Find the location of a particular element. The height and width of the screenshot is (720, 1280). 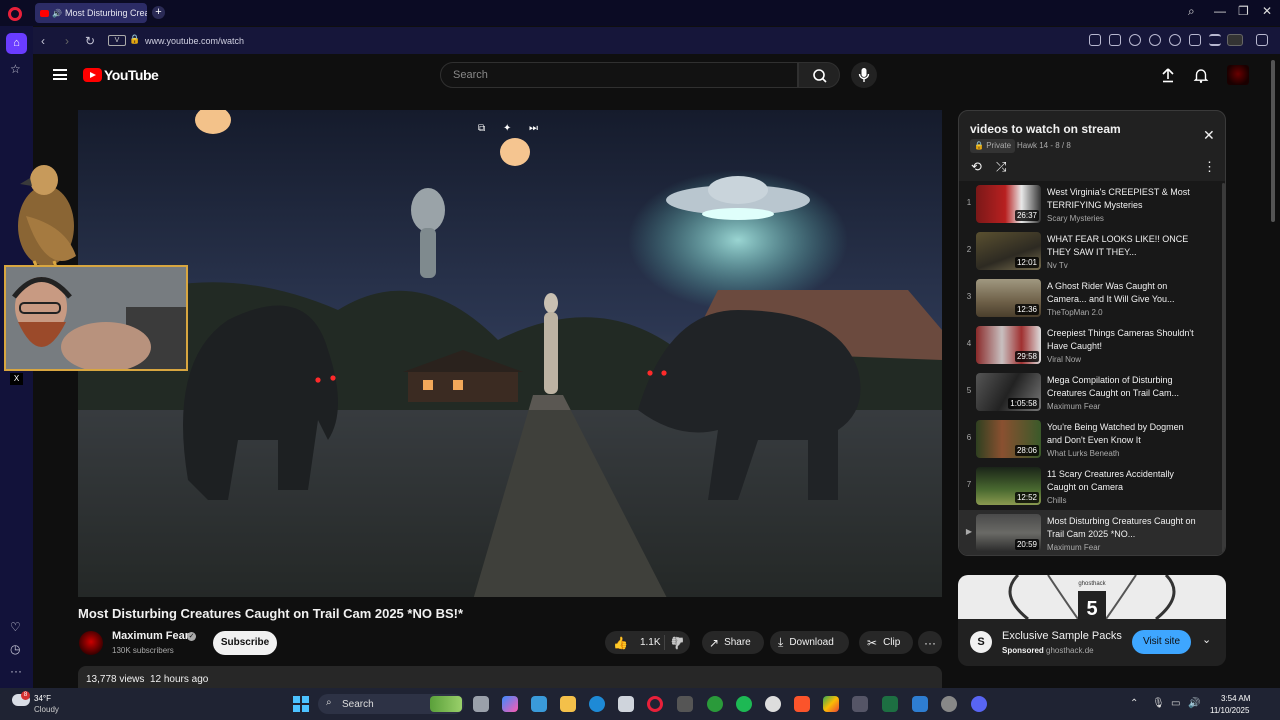

extensions-icon is located at coordinates (1262, 40).